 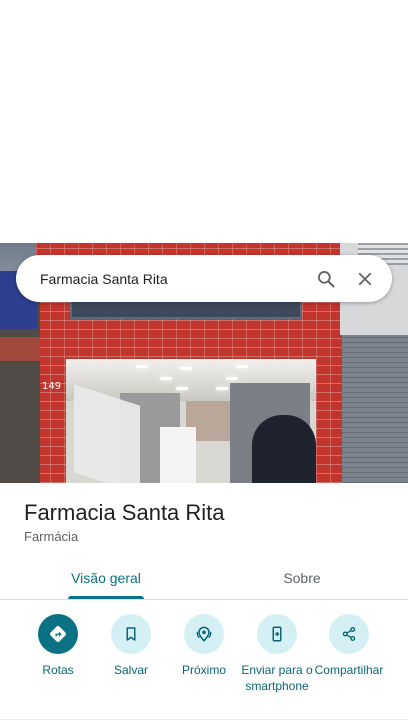 I want to click on tab-overview: Visão geral, so click(x=106, y=578).